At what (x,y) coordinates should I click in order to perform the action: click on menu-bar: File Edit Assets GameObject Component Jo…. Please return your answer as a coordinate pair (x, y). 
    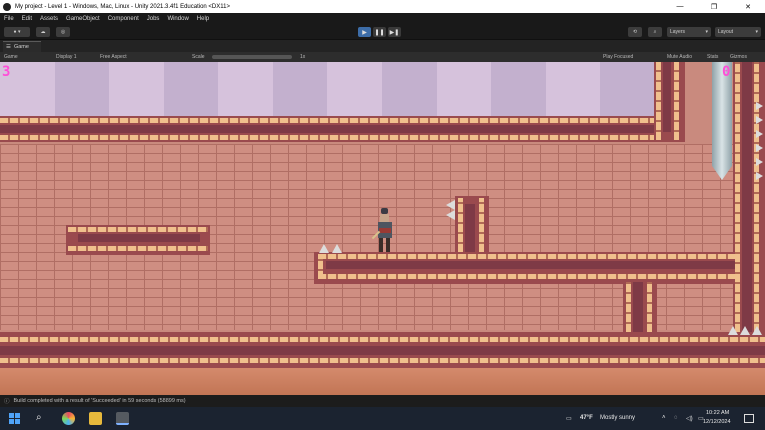
    Looking at the image, I should click on (382, 18).